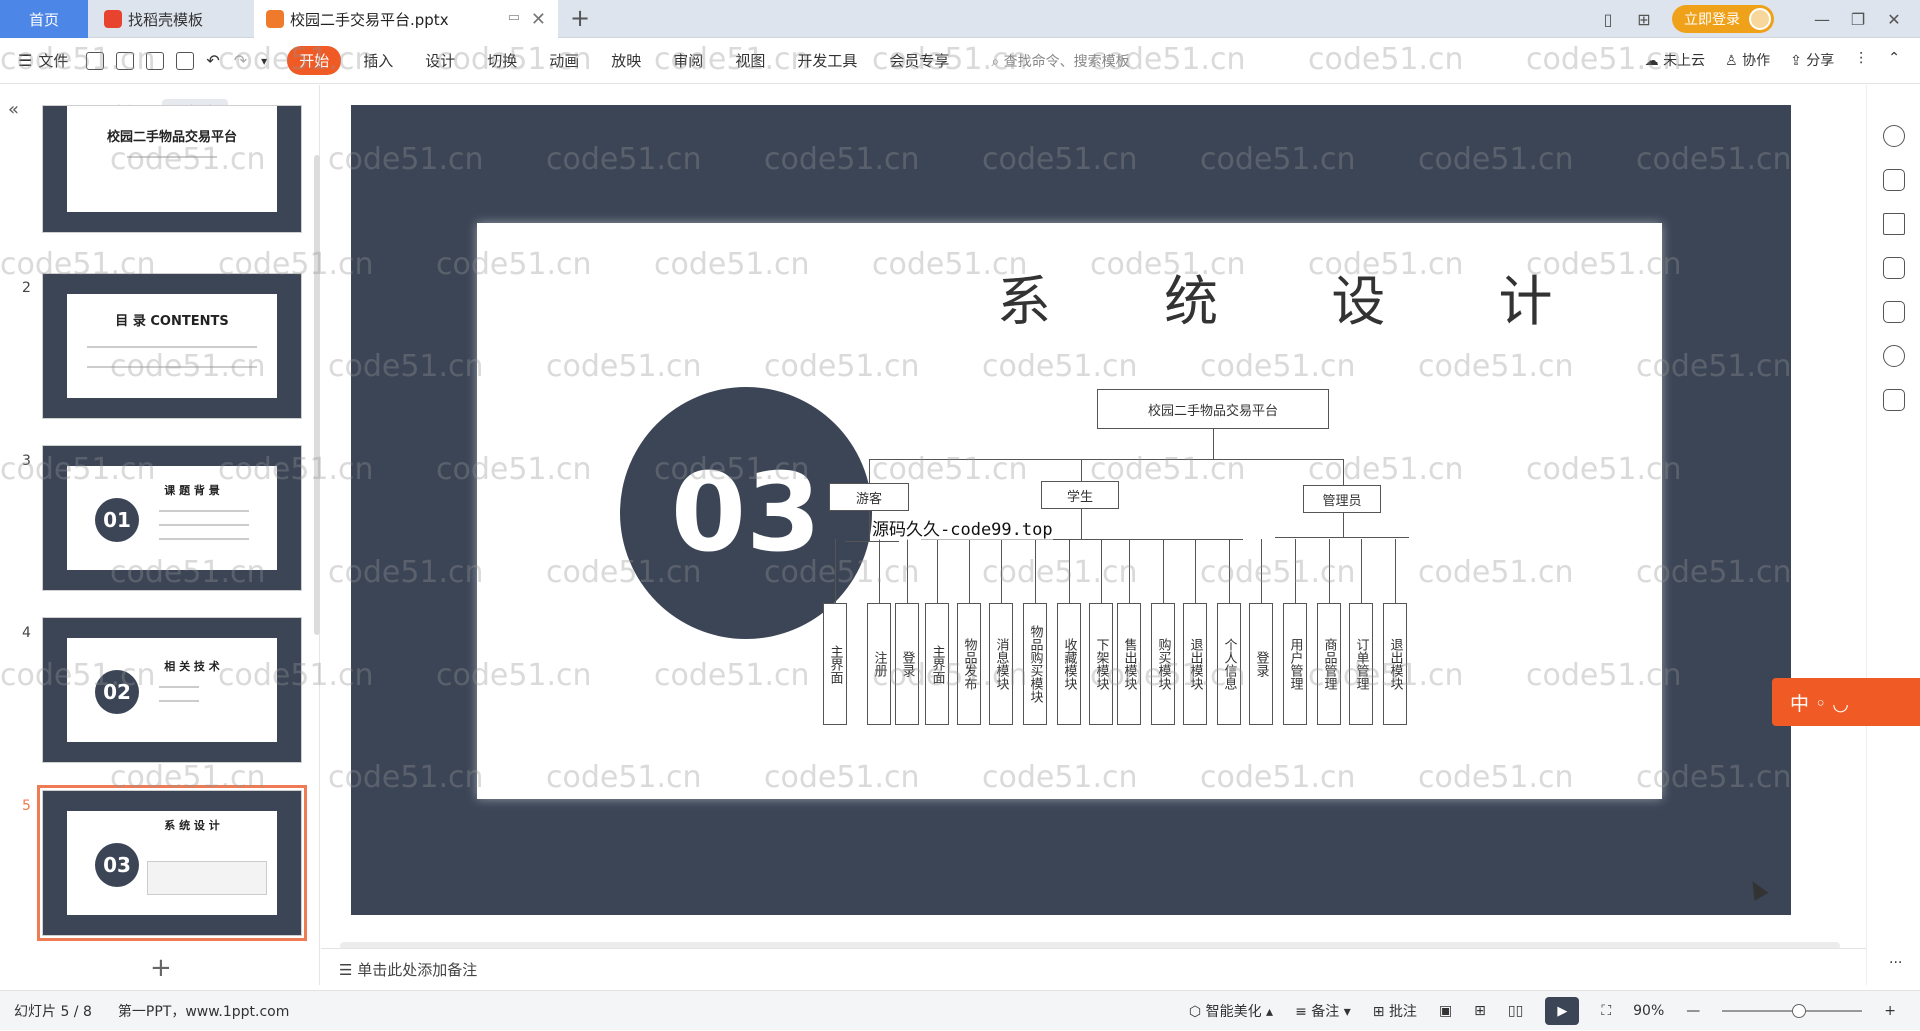 This screenshot has width=1920, height=1031. Describe the element at coordinates (1035, 664) in the screenshot. I see `org-leaf: 物品购买模块` at that location.